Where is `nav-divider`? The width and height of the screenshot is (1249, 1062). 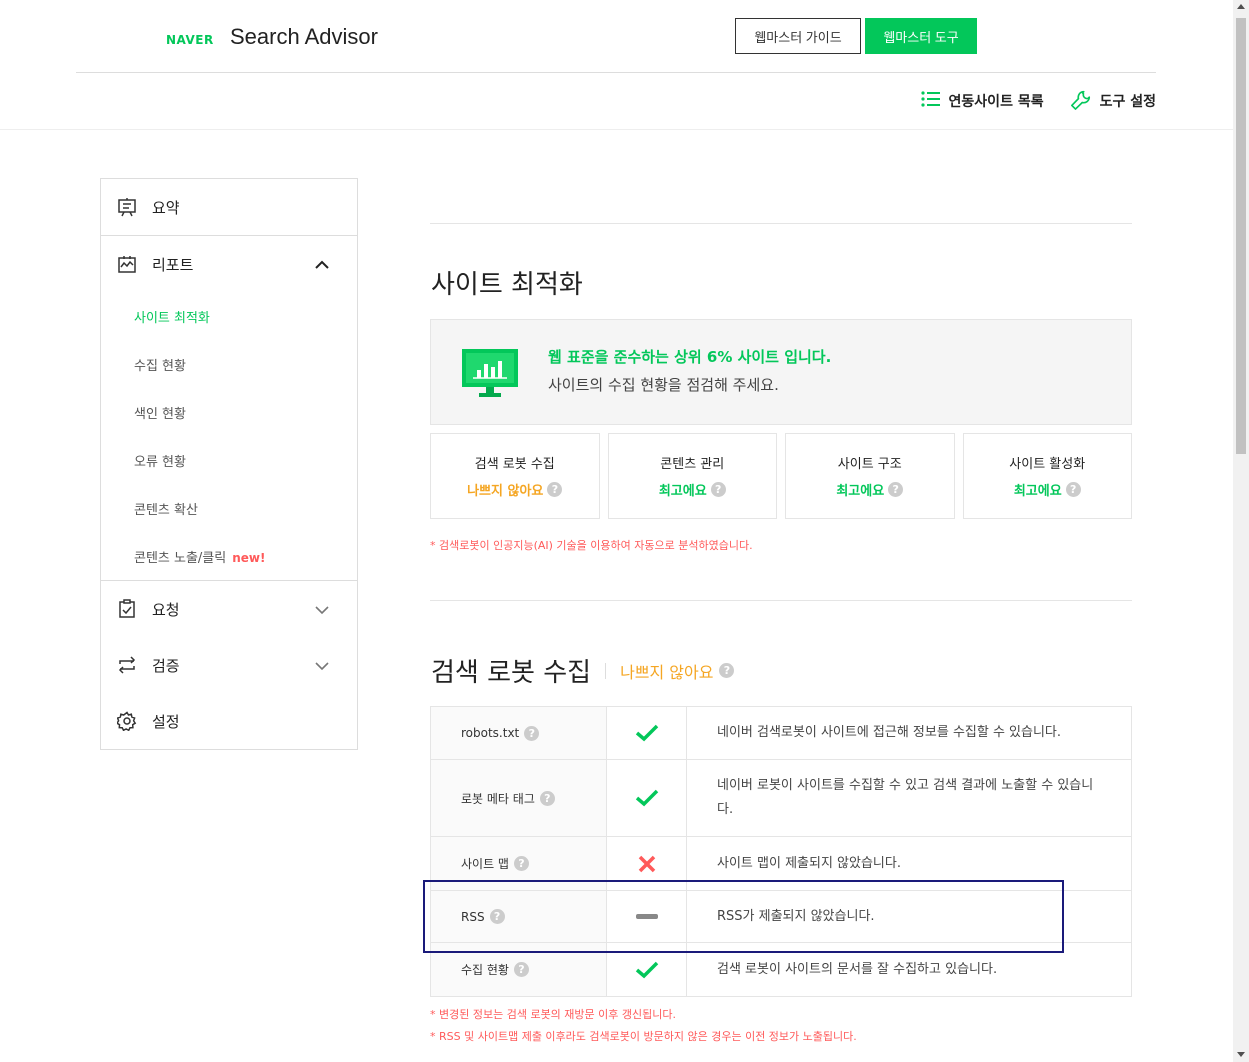
nav-divider is located at coordinates (616, 129).